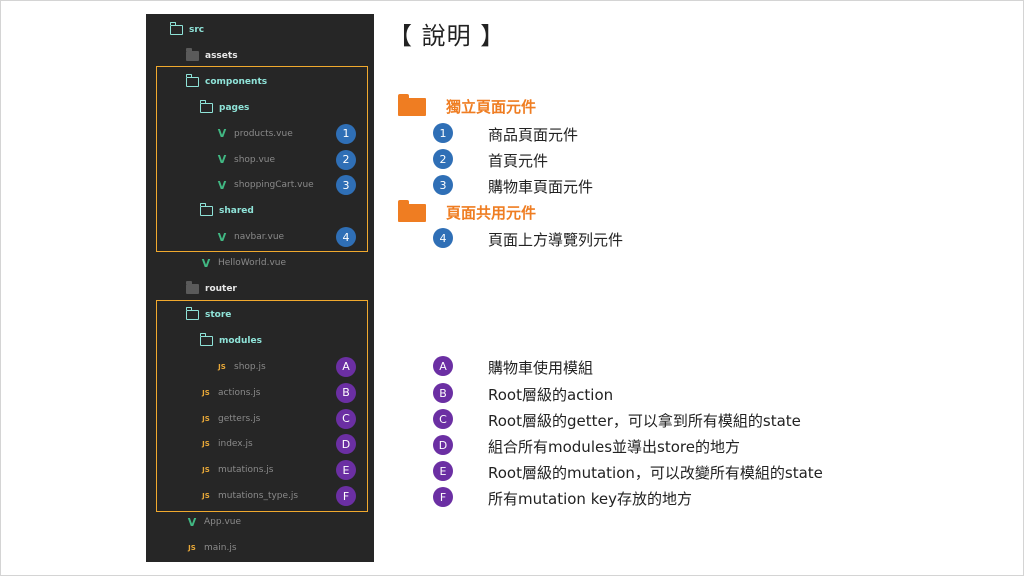 This screenshot has width=1024, height=576. I want to click on tree-row: shared, so click(226, 211).